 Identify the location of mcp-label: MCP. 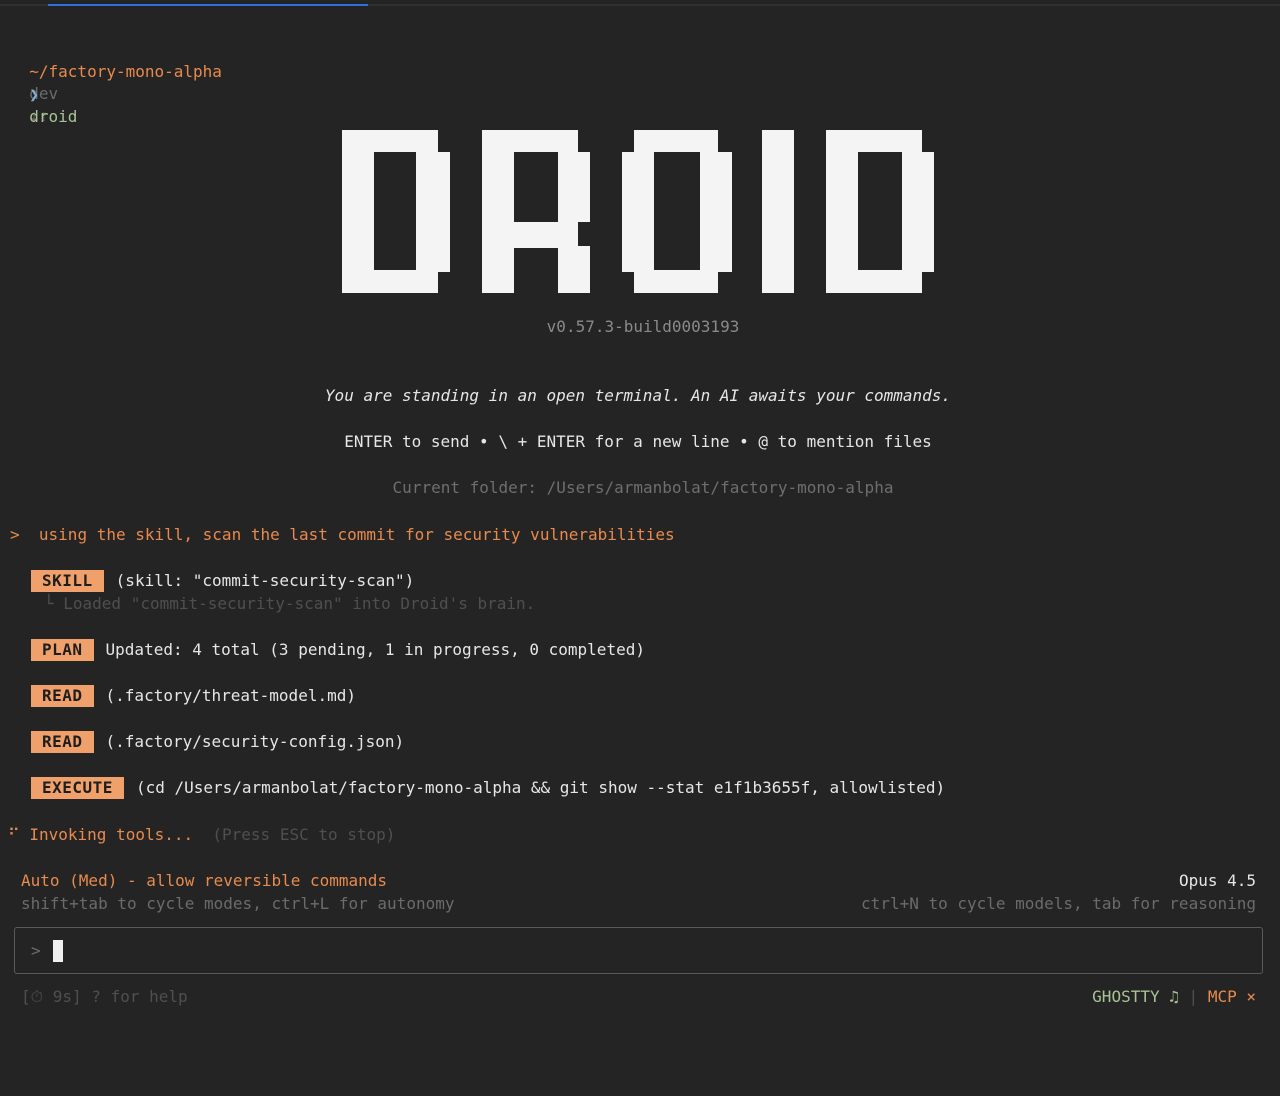
(1222, 996).